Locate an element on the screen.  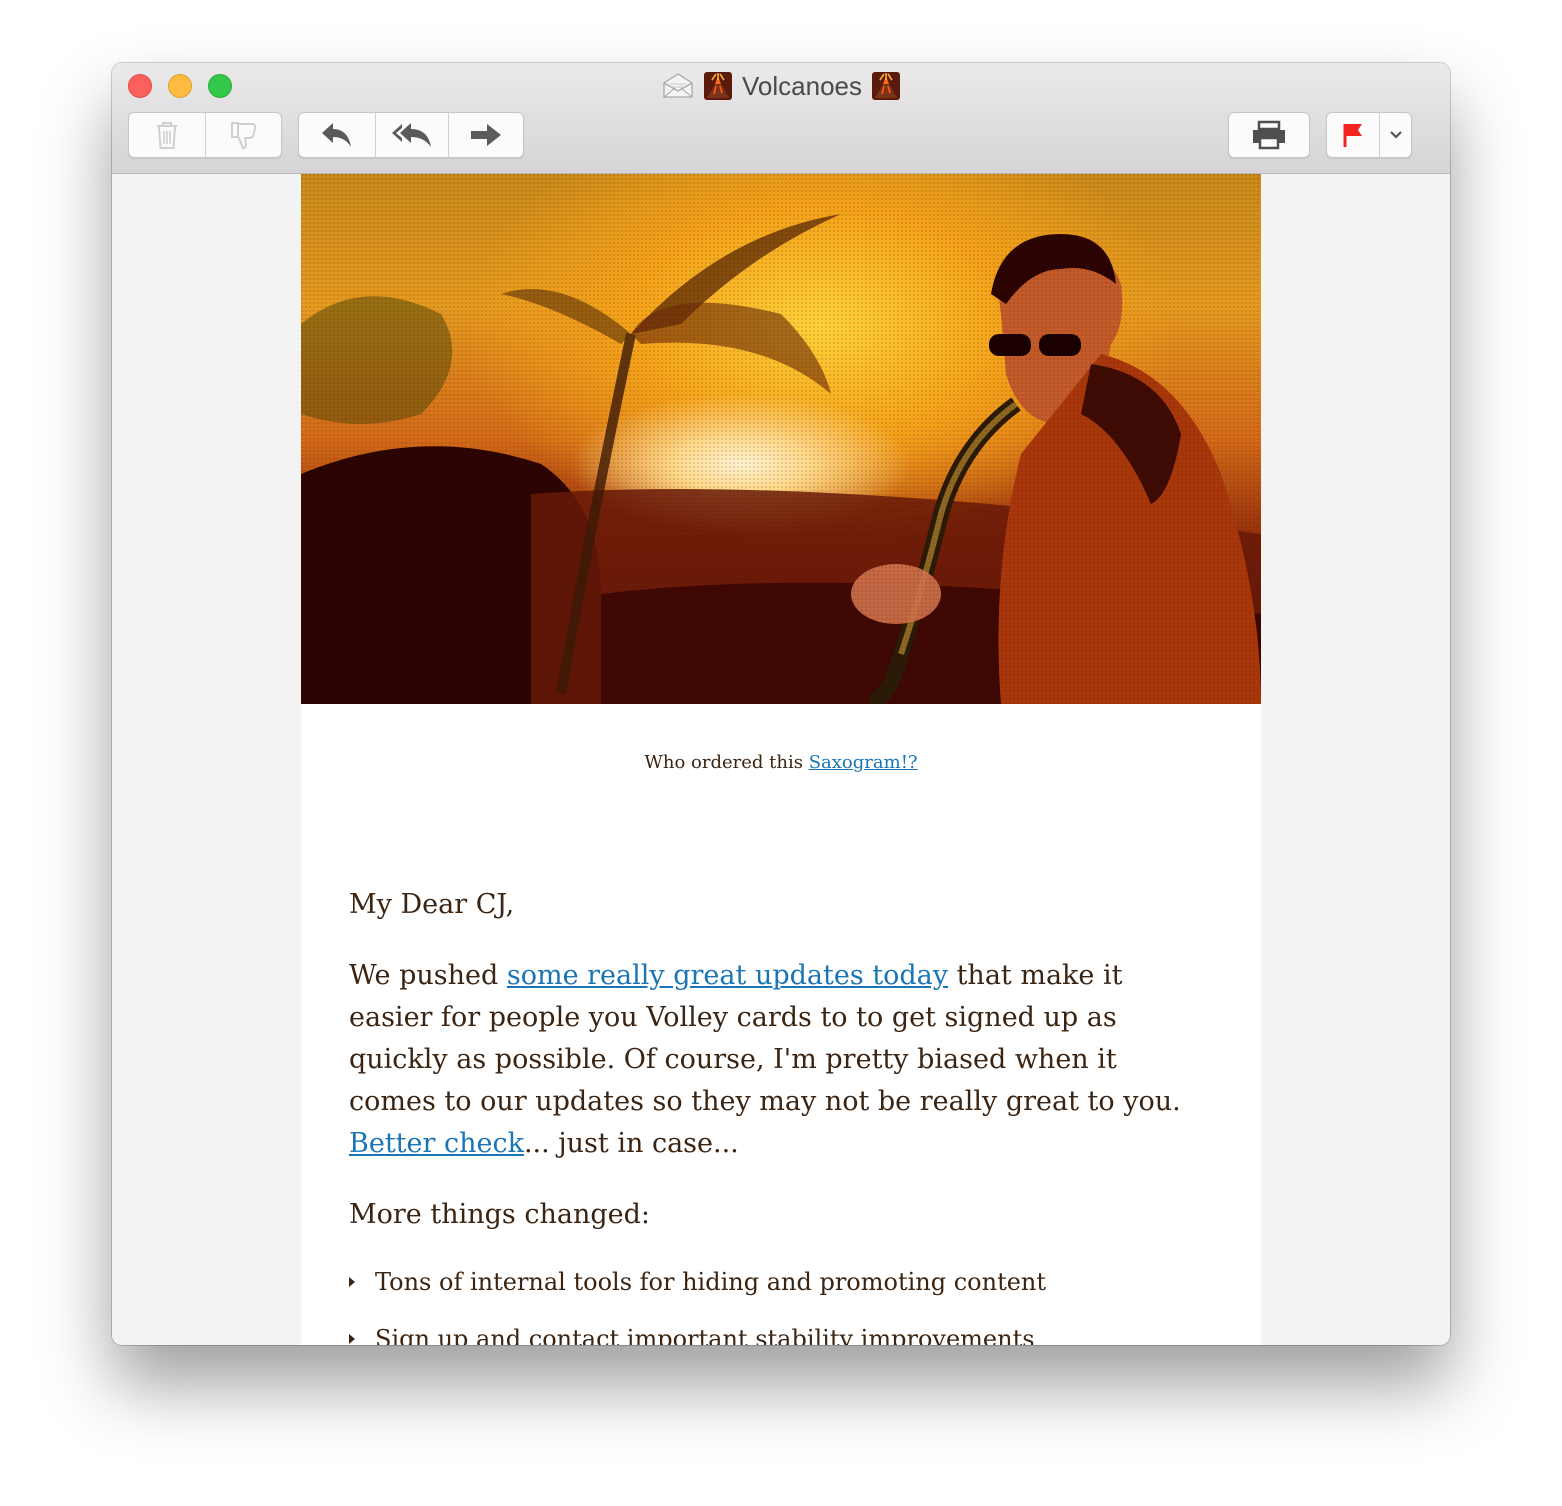
reply-all-icon is located at coordinates (412, 135).